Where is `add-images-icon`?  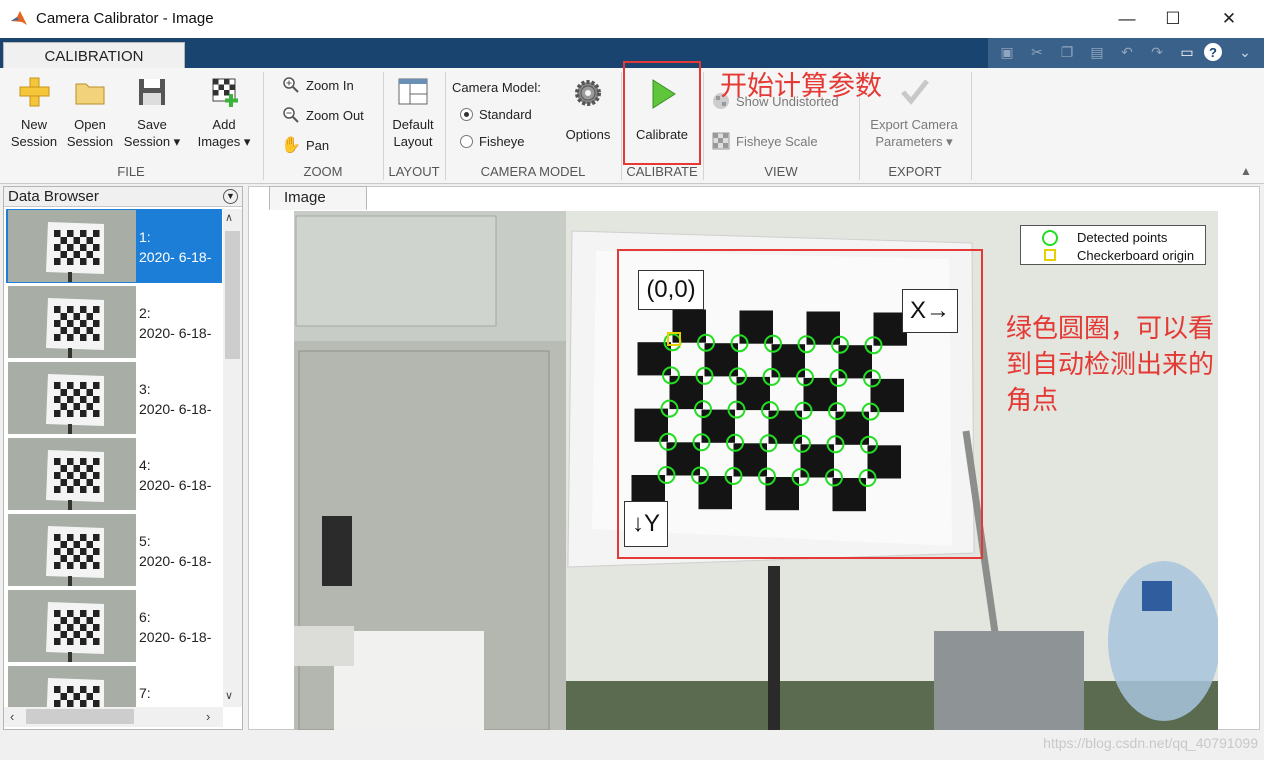
add-images-icon is located at coordinates (225, 92).